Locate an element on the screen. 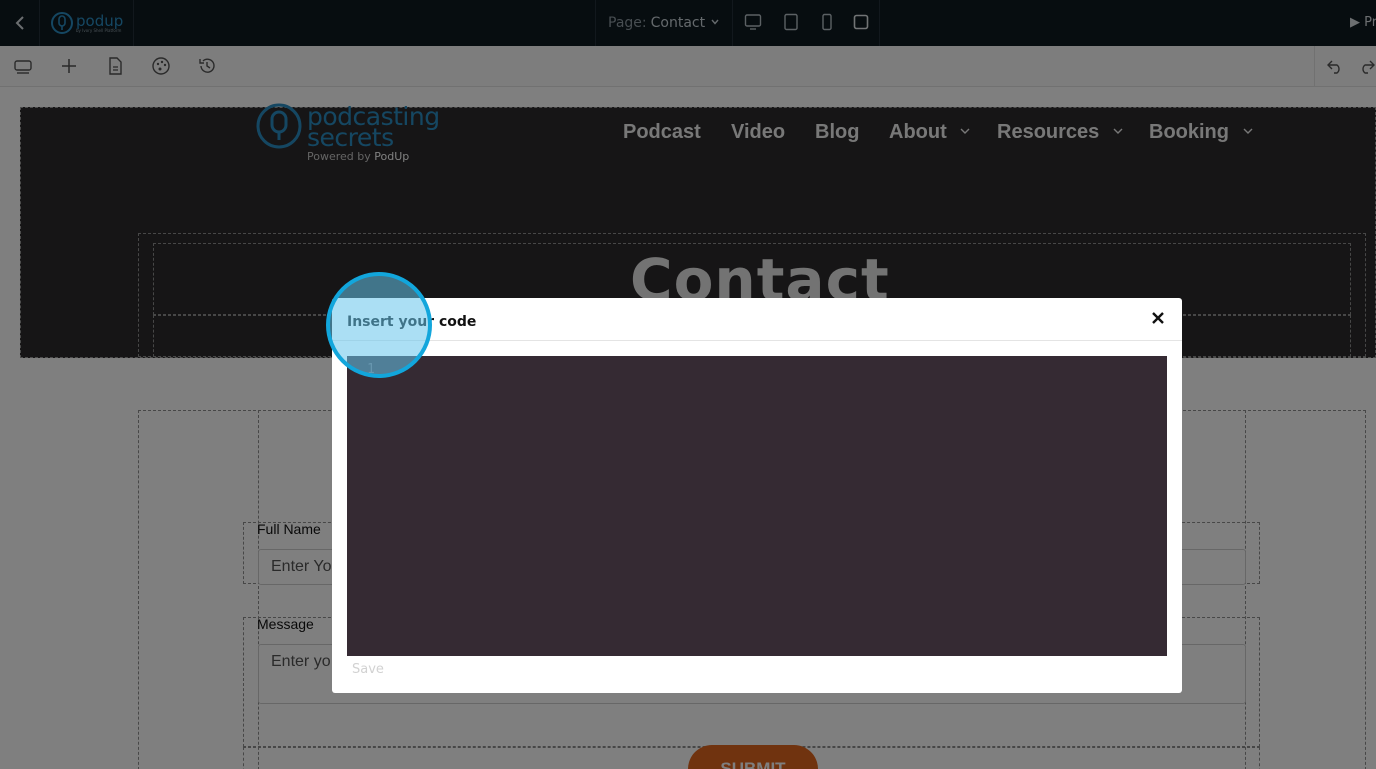 This screenshot has width=1376, height=769. modal-header: Insert your code is located at coordinates (757, 319).